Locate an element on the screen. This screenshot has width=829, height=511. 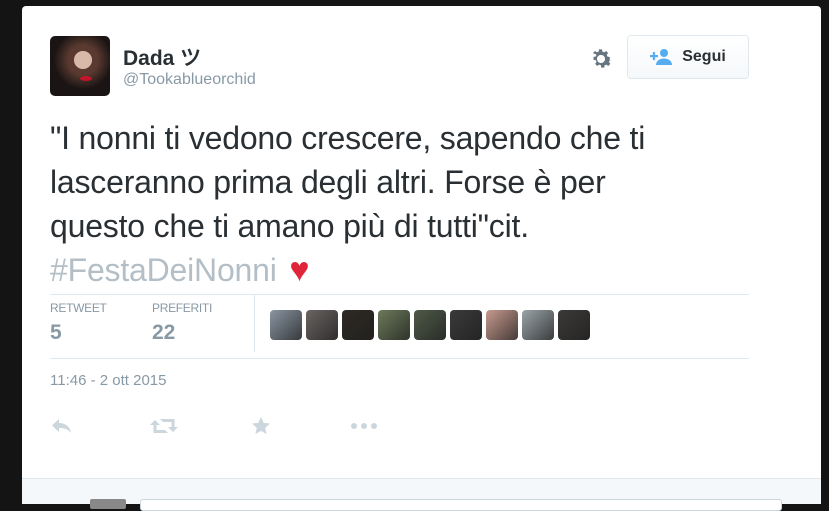
follow-button-label: Segui is located at coordinates (704, 56).